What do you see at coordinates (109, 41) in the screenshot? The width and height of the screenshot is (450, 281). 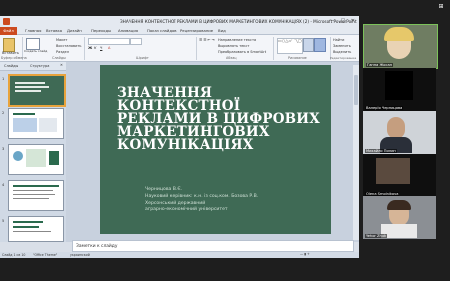 I see `font-name-field` at bounding box center [109, 41].